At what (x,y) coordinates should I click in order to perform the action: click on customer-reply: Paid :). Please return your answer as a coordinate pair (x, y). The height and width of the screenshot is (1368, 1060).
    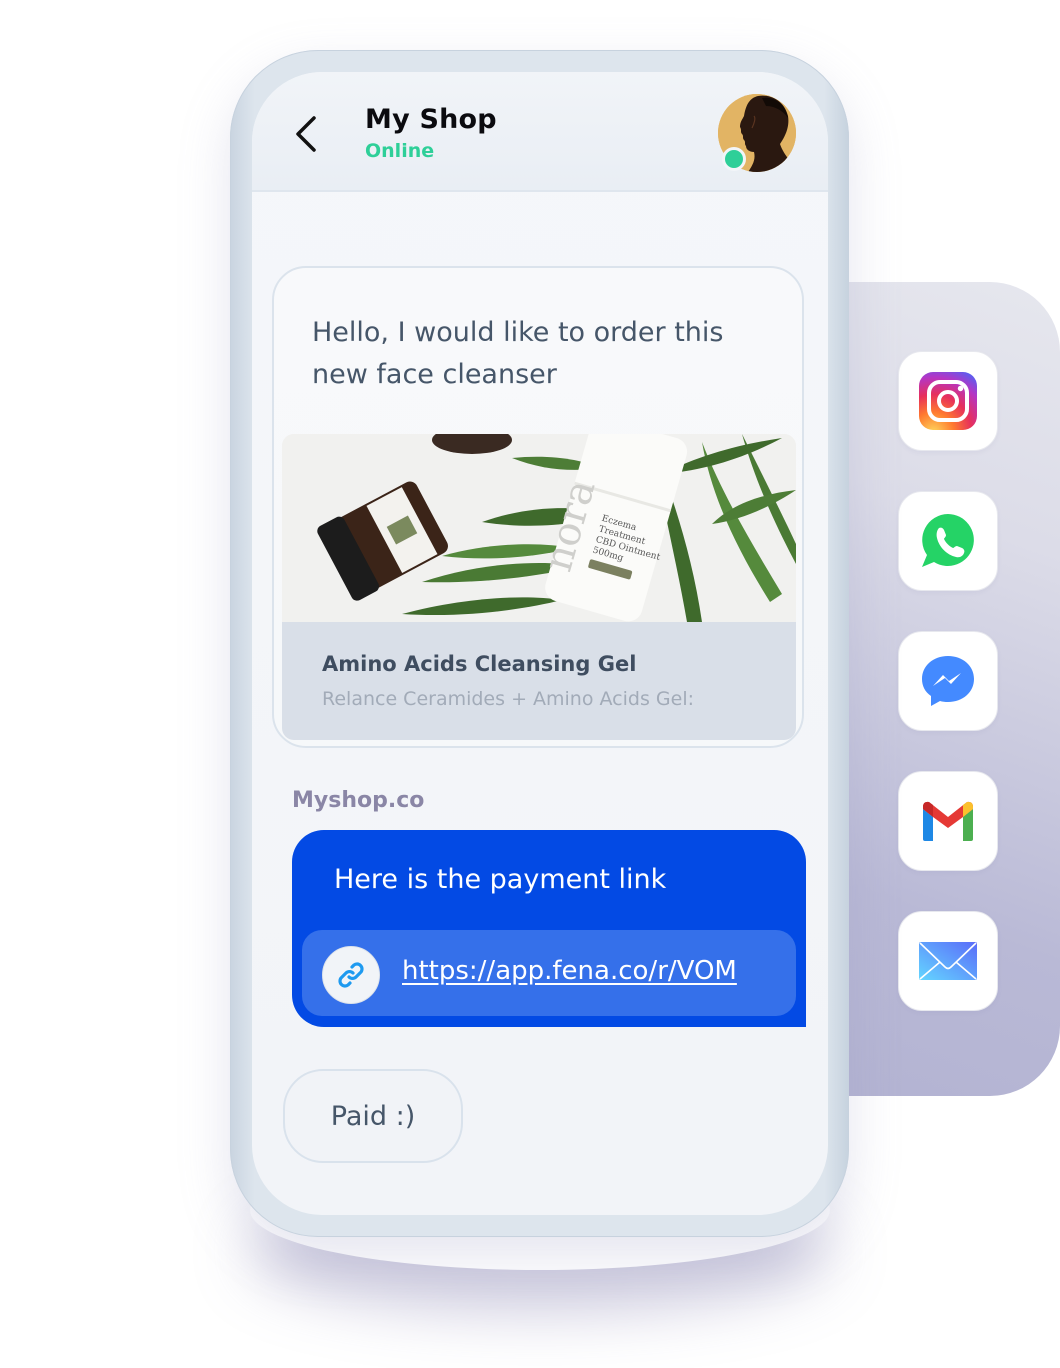
    Looking at the image, I should click on (373, 1116).